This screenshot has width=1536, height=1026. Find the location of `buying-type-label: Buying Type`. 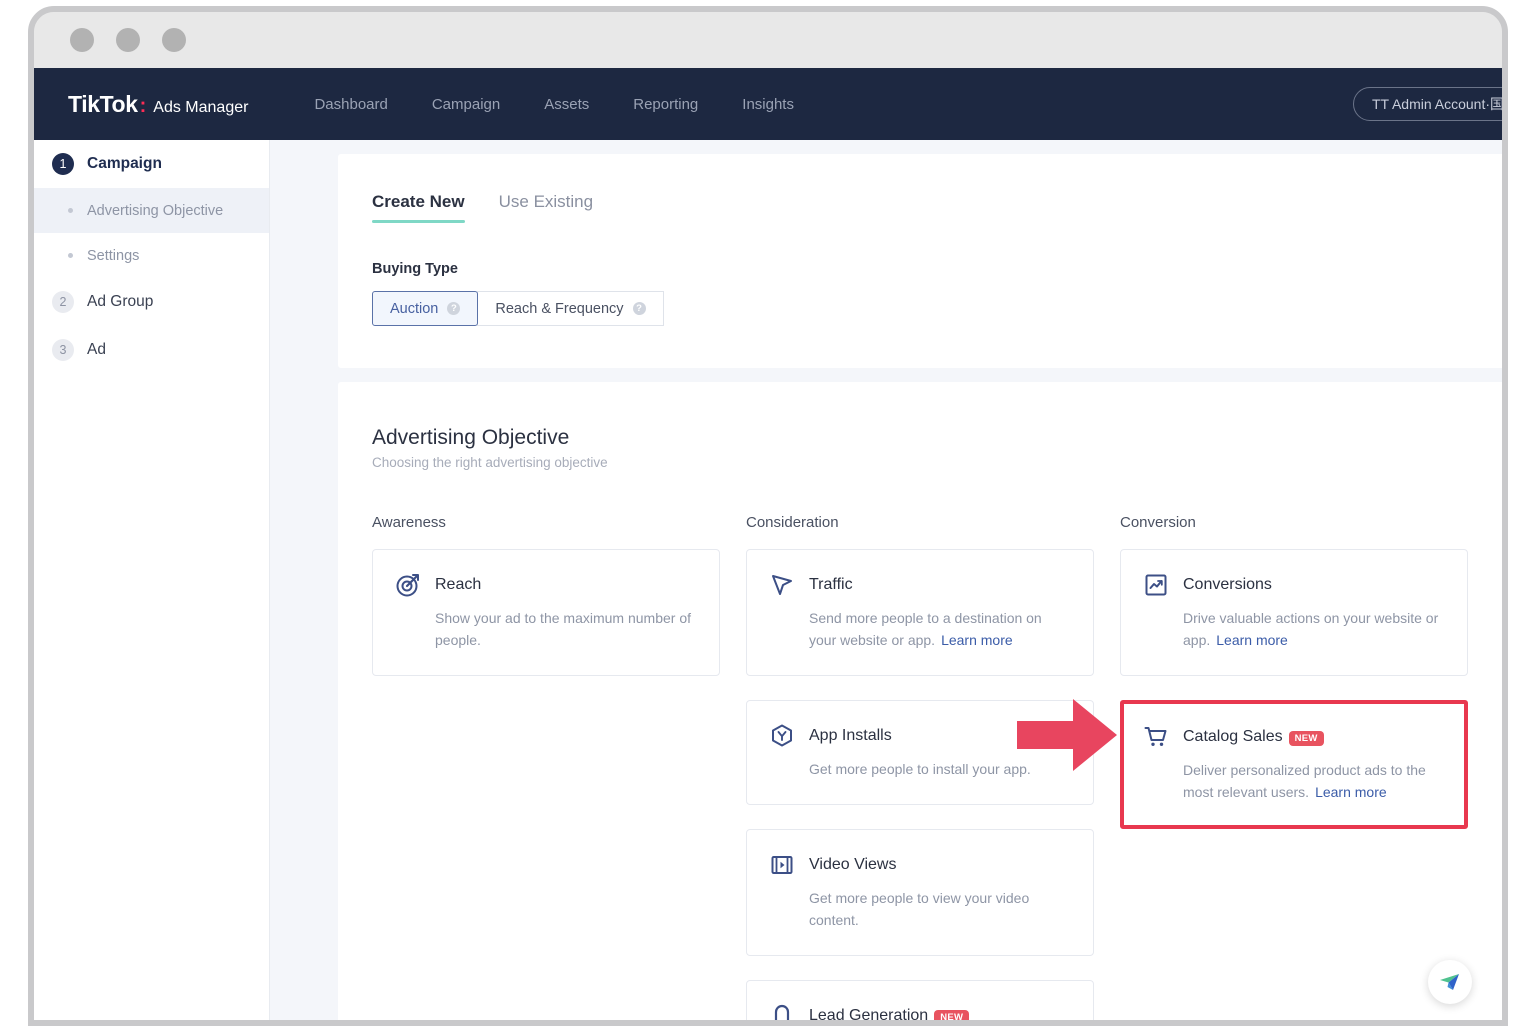

buying-type-label: Buying Type is located at coordinates (415, 269).